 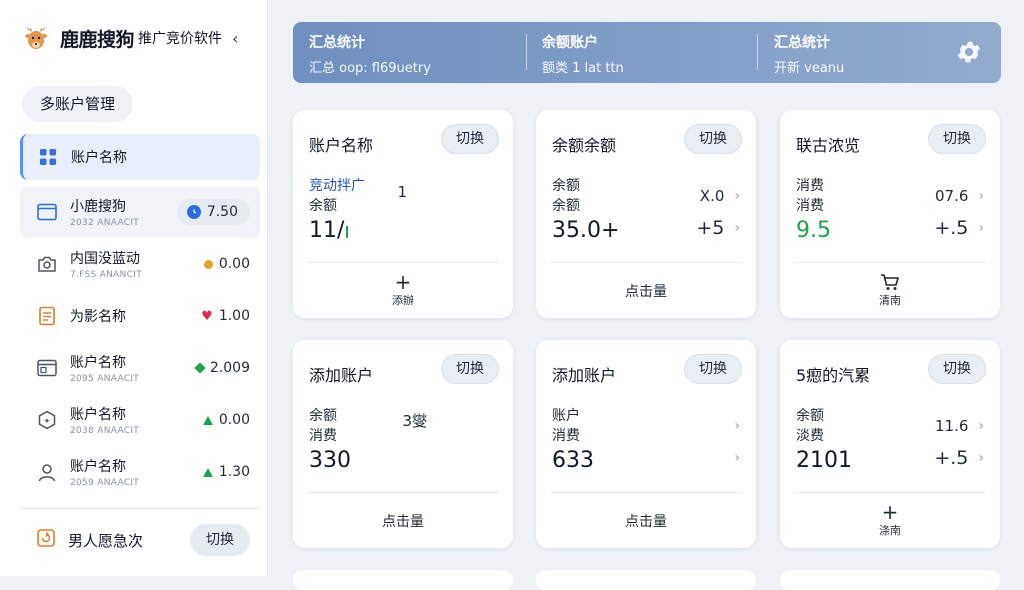 What do you see at coordinates (370, 68) in the screenshot?
I see `banner-sub: 汇总 oop: fl69uetry` at bounding box center [370, 68].